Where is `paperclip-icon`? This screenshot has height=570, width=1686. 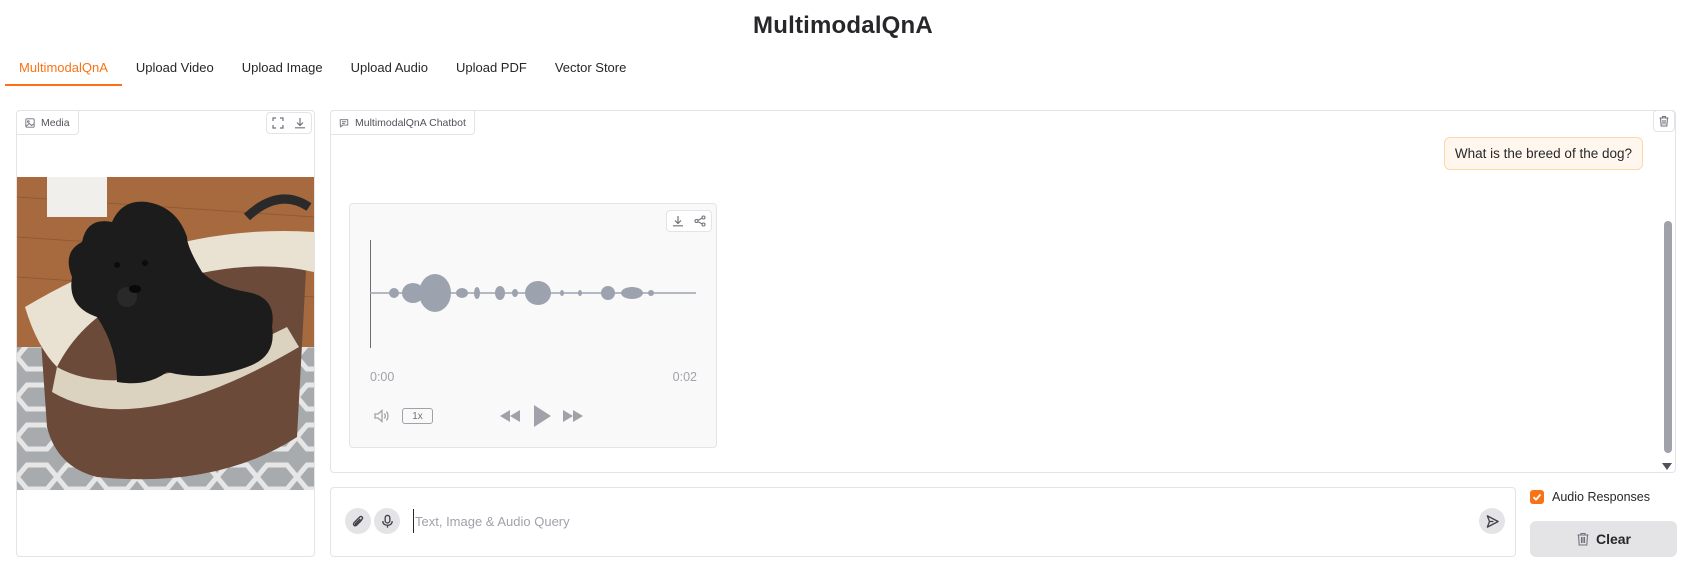
paperclip-icon is located at coordinates (357, 520).